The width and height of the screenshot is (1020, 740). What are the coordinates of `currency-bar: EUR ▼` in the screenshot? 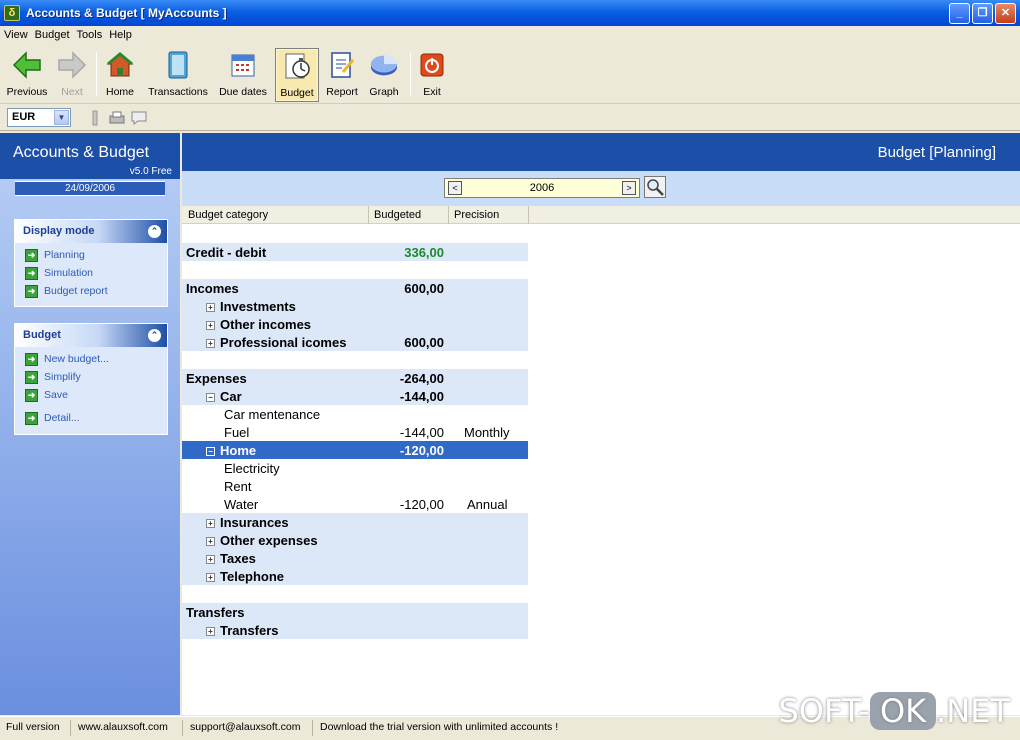 It's located at (510, 118).